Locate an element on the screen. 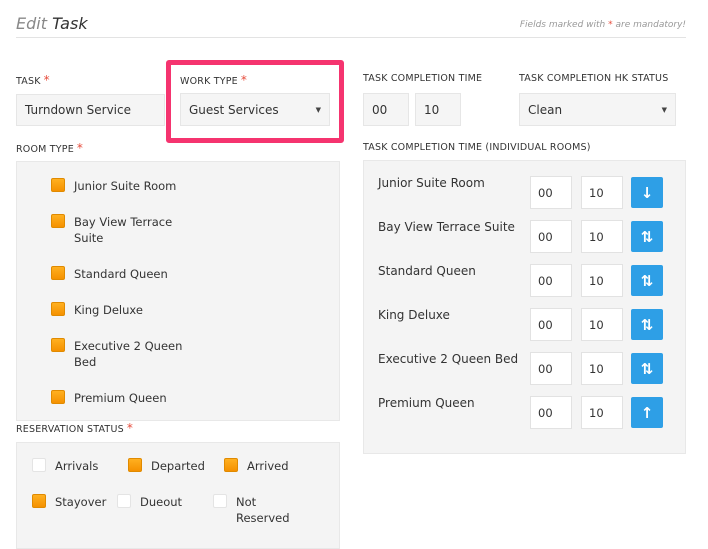  caret-down-icon: ▼ is located at coordinates (664, 109).